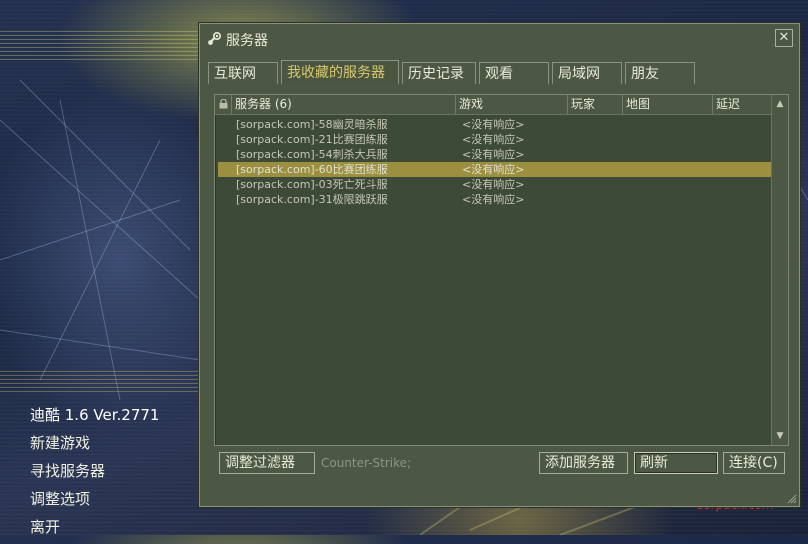 This screenshot has width=808, height=544. What do you see at coordinates (267, 463) in the screenshot?
I see `filter-button: 调整过滤器` at bounding box center [267, 463].